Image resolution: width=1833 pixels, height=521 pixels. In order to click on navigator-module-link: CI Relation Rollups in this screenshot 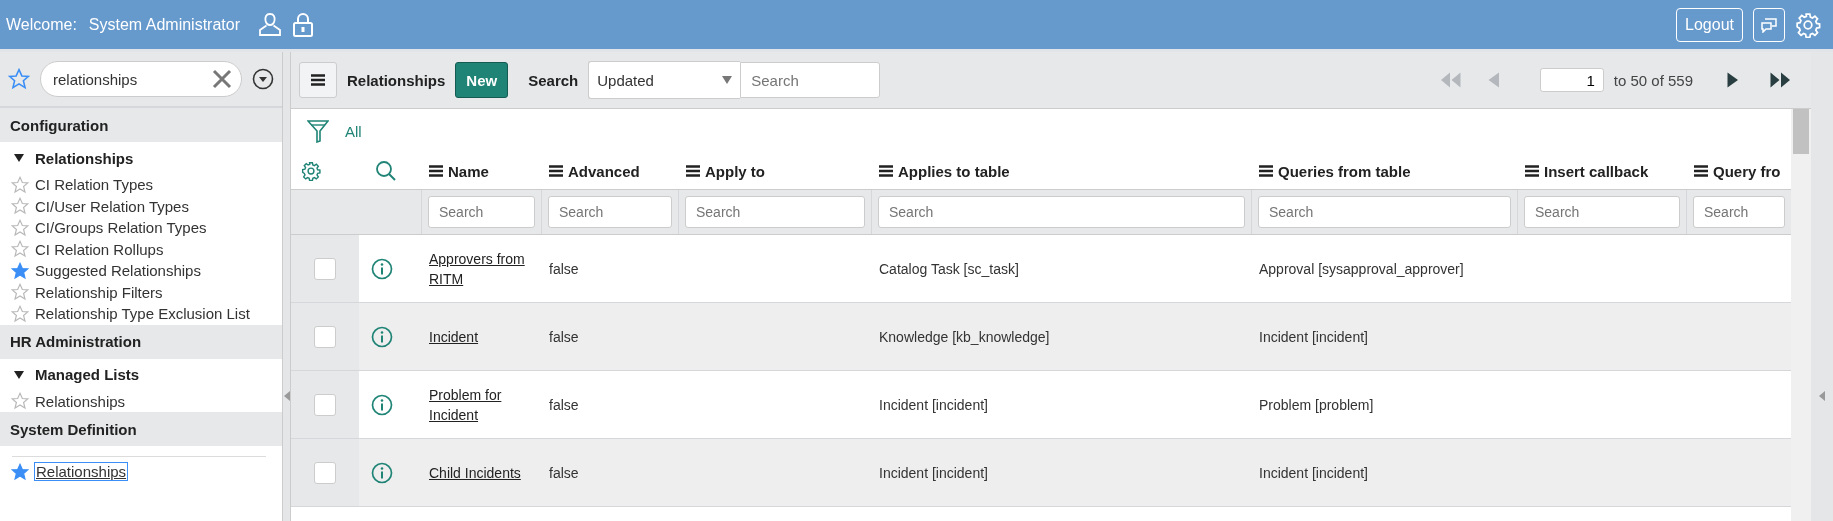, I will do `click(99, 249)`.